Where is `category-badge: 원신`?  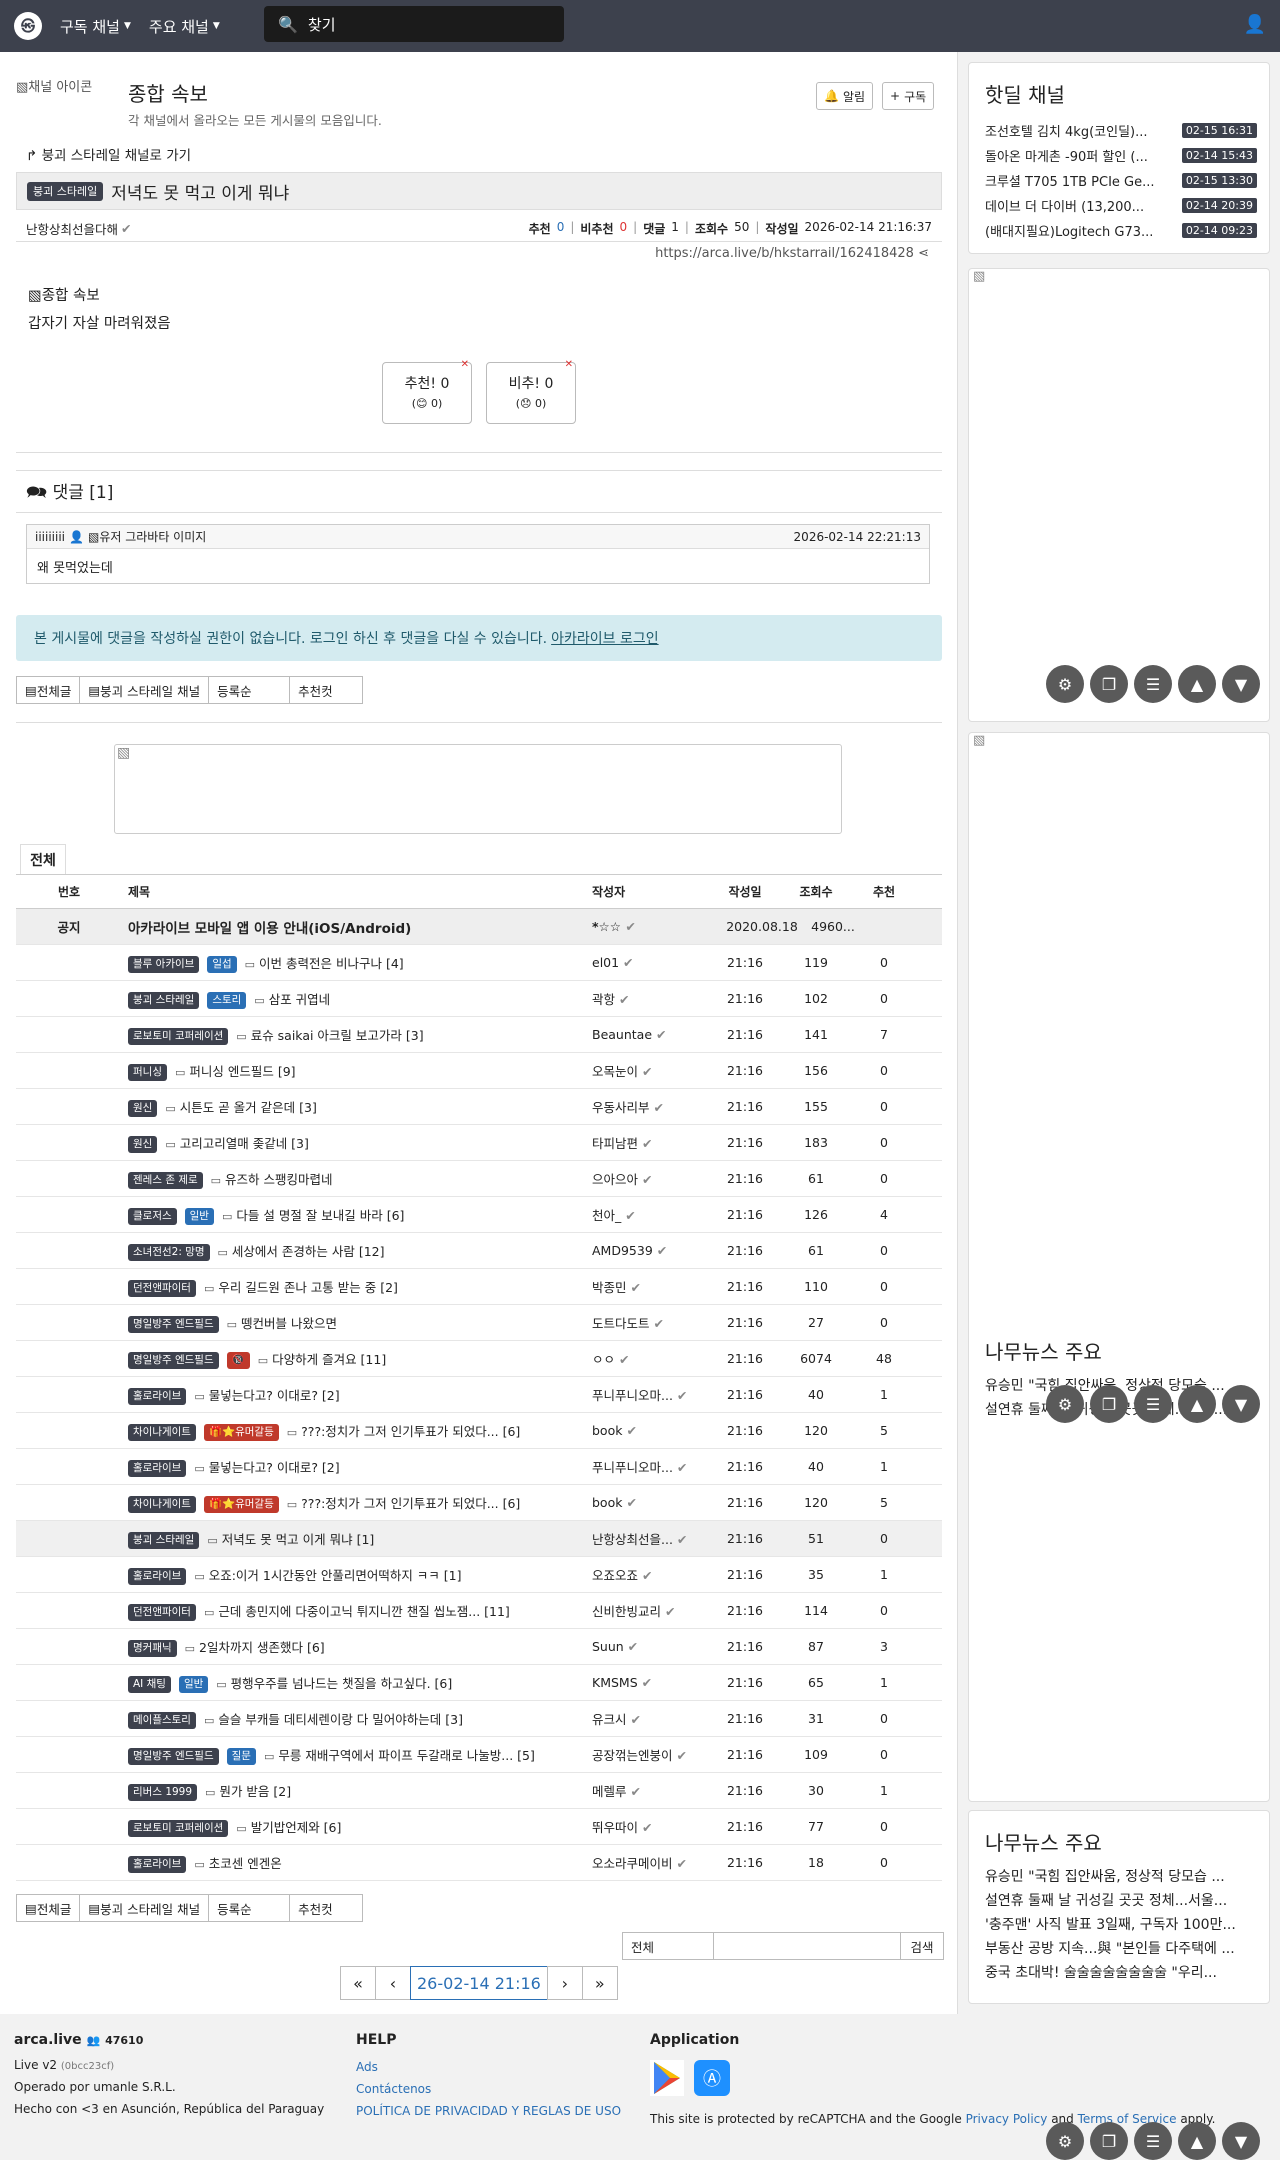 category-badge: 원신 is located at coordinates (143, 1108).